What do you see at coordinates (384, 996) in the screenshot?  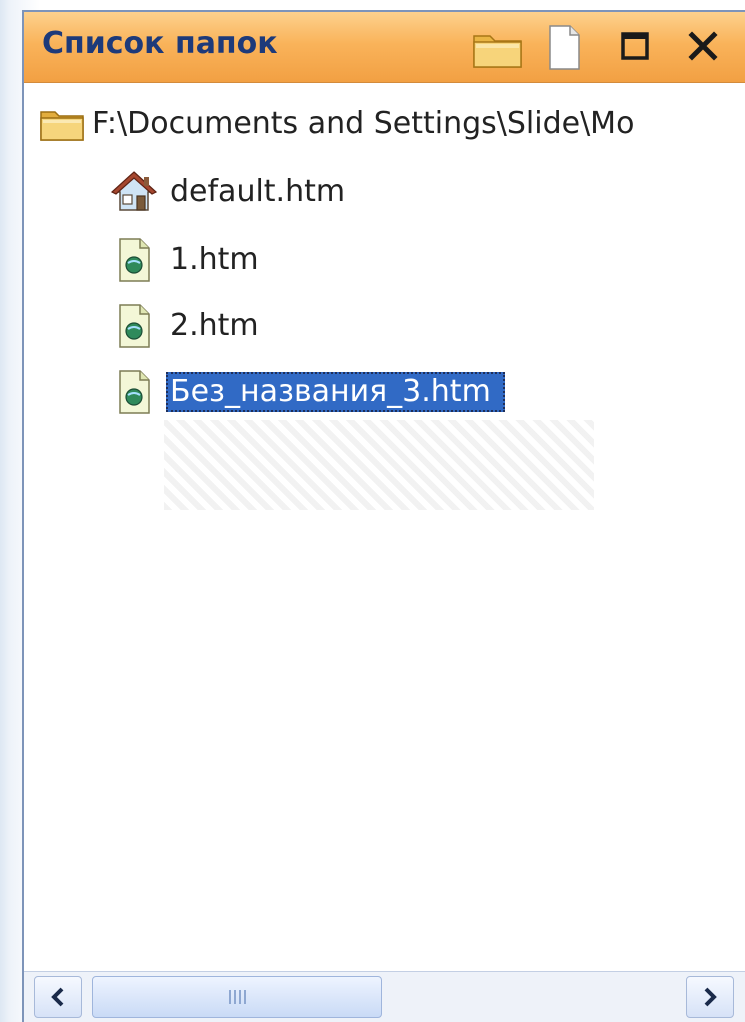 I see `horizontal-scrollbar` at bounding box center [384, 996].